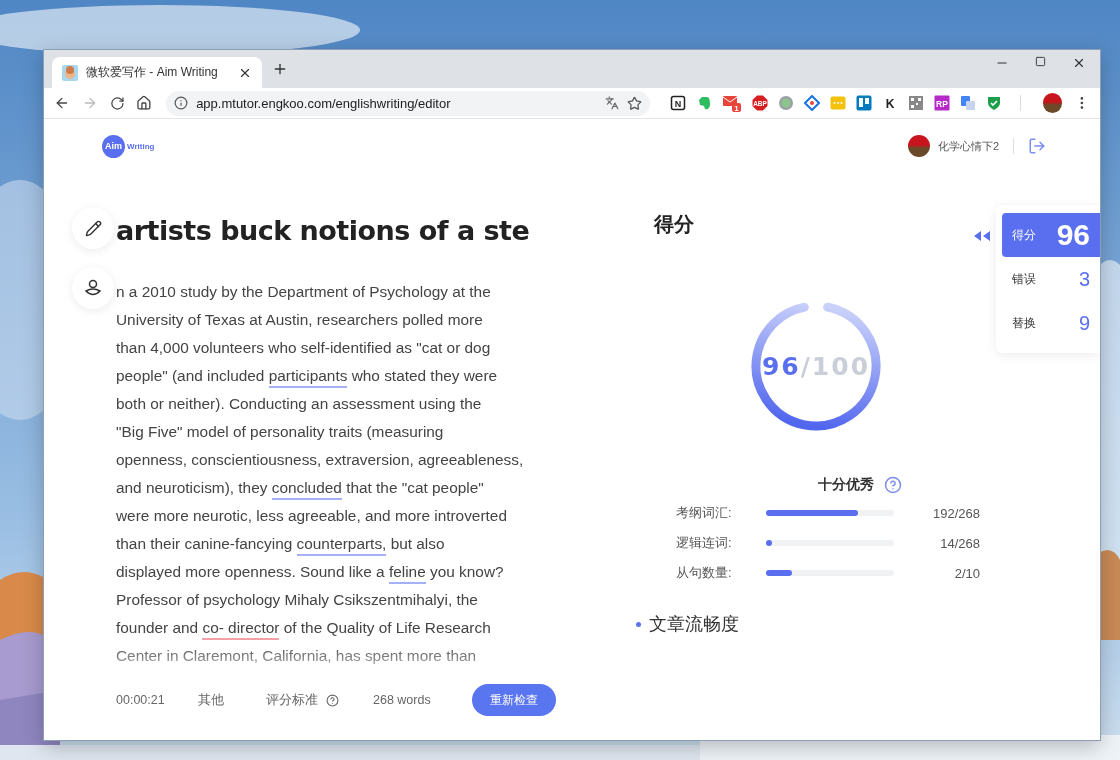 This screenshot has width=1120, height=760. I want to click on shield-icon, so click(993, 103).